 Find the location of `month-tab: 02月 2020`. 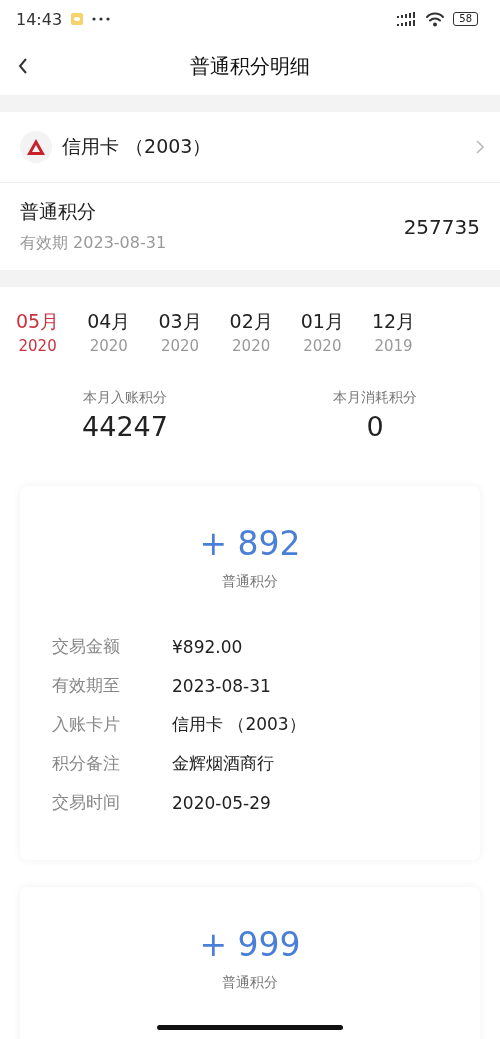

month-tab: 02月 2020 is located at coordinates (251, 339).